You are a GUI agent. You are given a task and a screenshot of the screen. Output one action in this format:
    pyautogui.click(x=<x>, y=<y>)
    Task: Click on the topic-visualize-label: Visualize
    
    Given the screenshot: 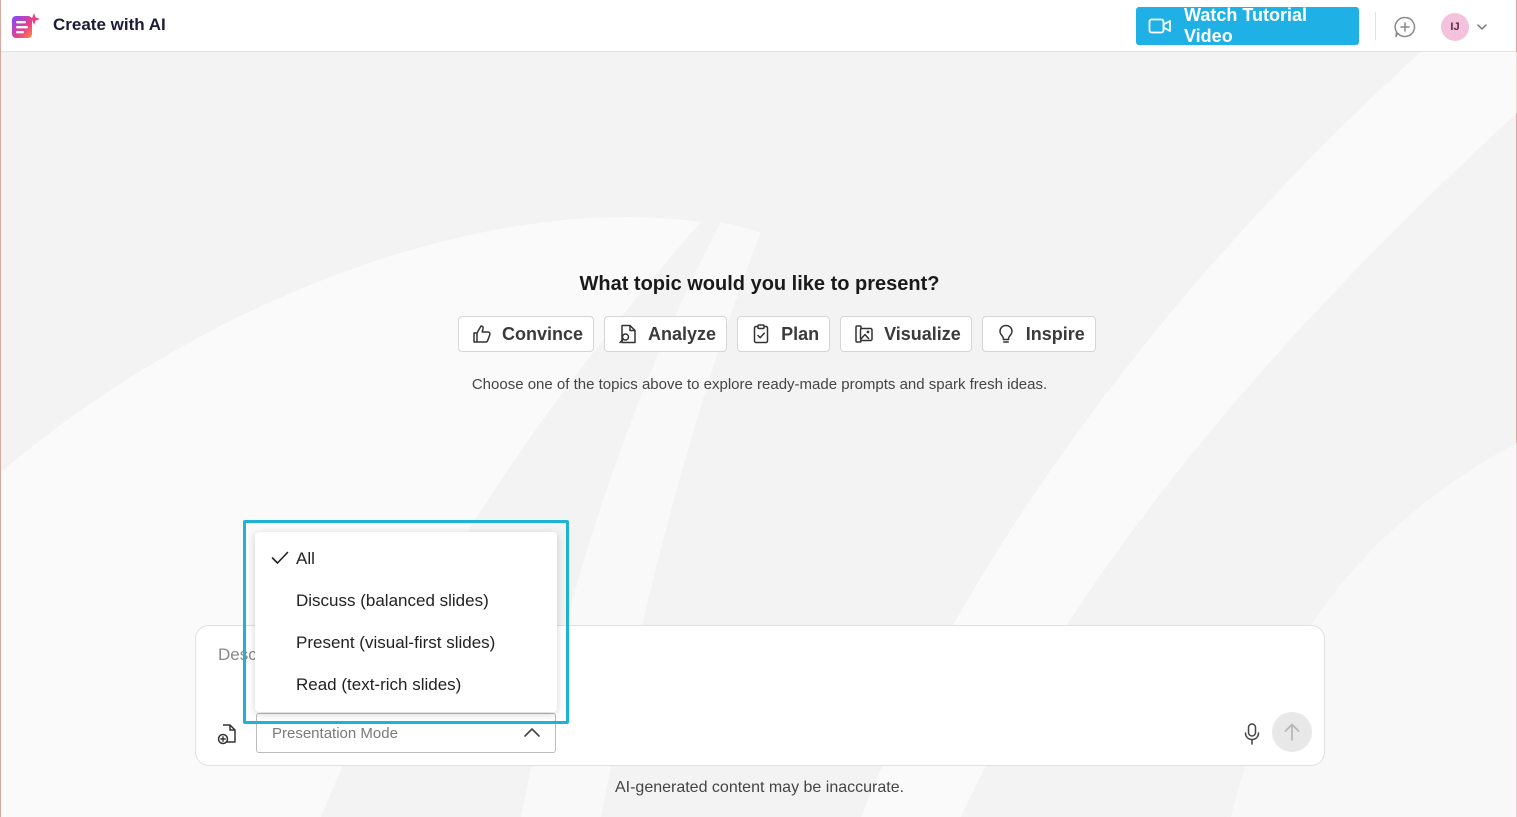 What is the action you would take?
    pyautogui.click(x=922, y=333)
    